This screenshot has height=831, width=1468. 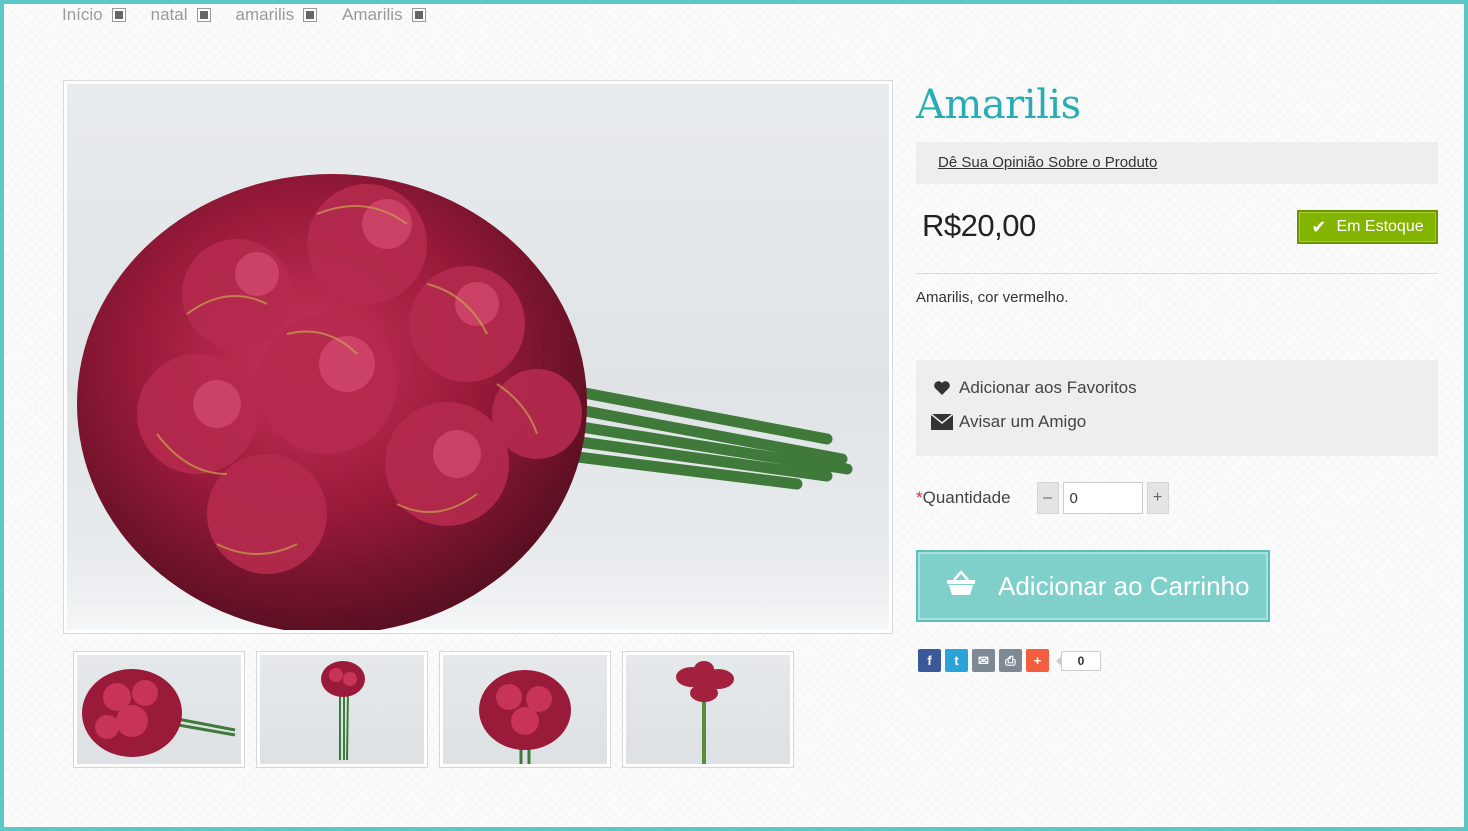 What do you see at coordinates (159, 713) in the screenshot?
I see `bouquet-side-thumbnail` at bounding box center [159, 713].